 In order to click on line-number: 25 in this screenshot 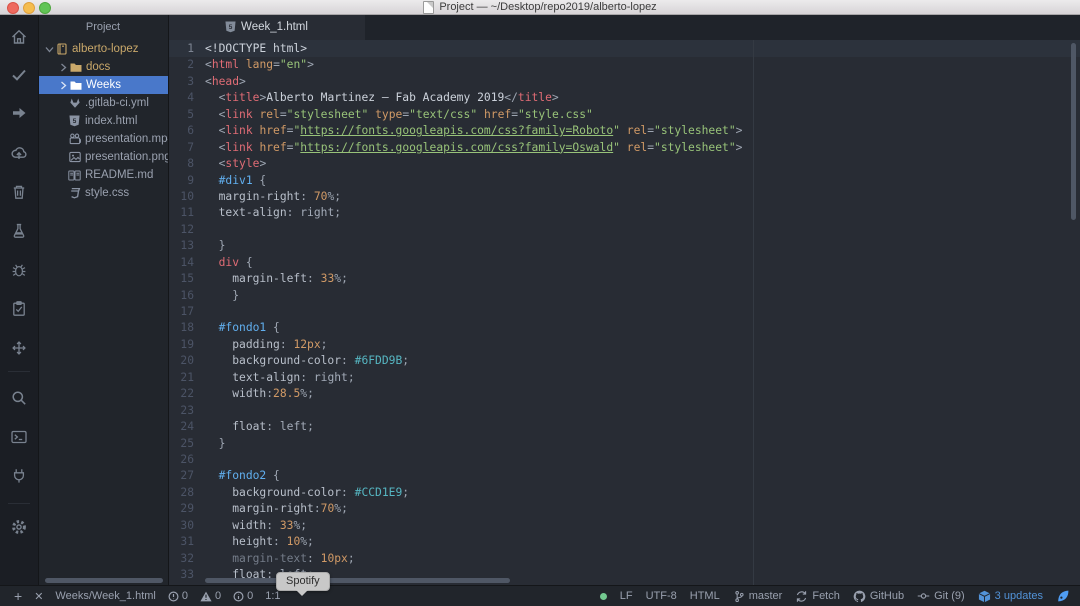, I will do `click(187, 443)`.